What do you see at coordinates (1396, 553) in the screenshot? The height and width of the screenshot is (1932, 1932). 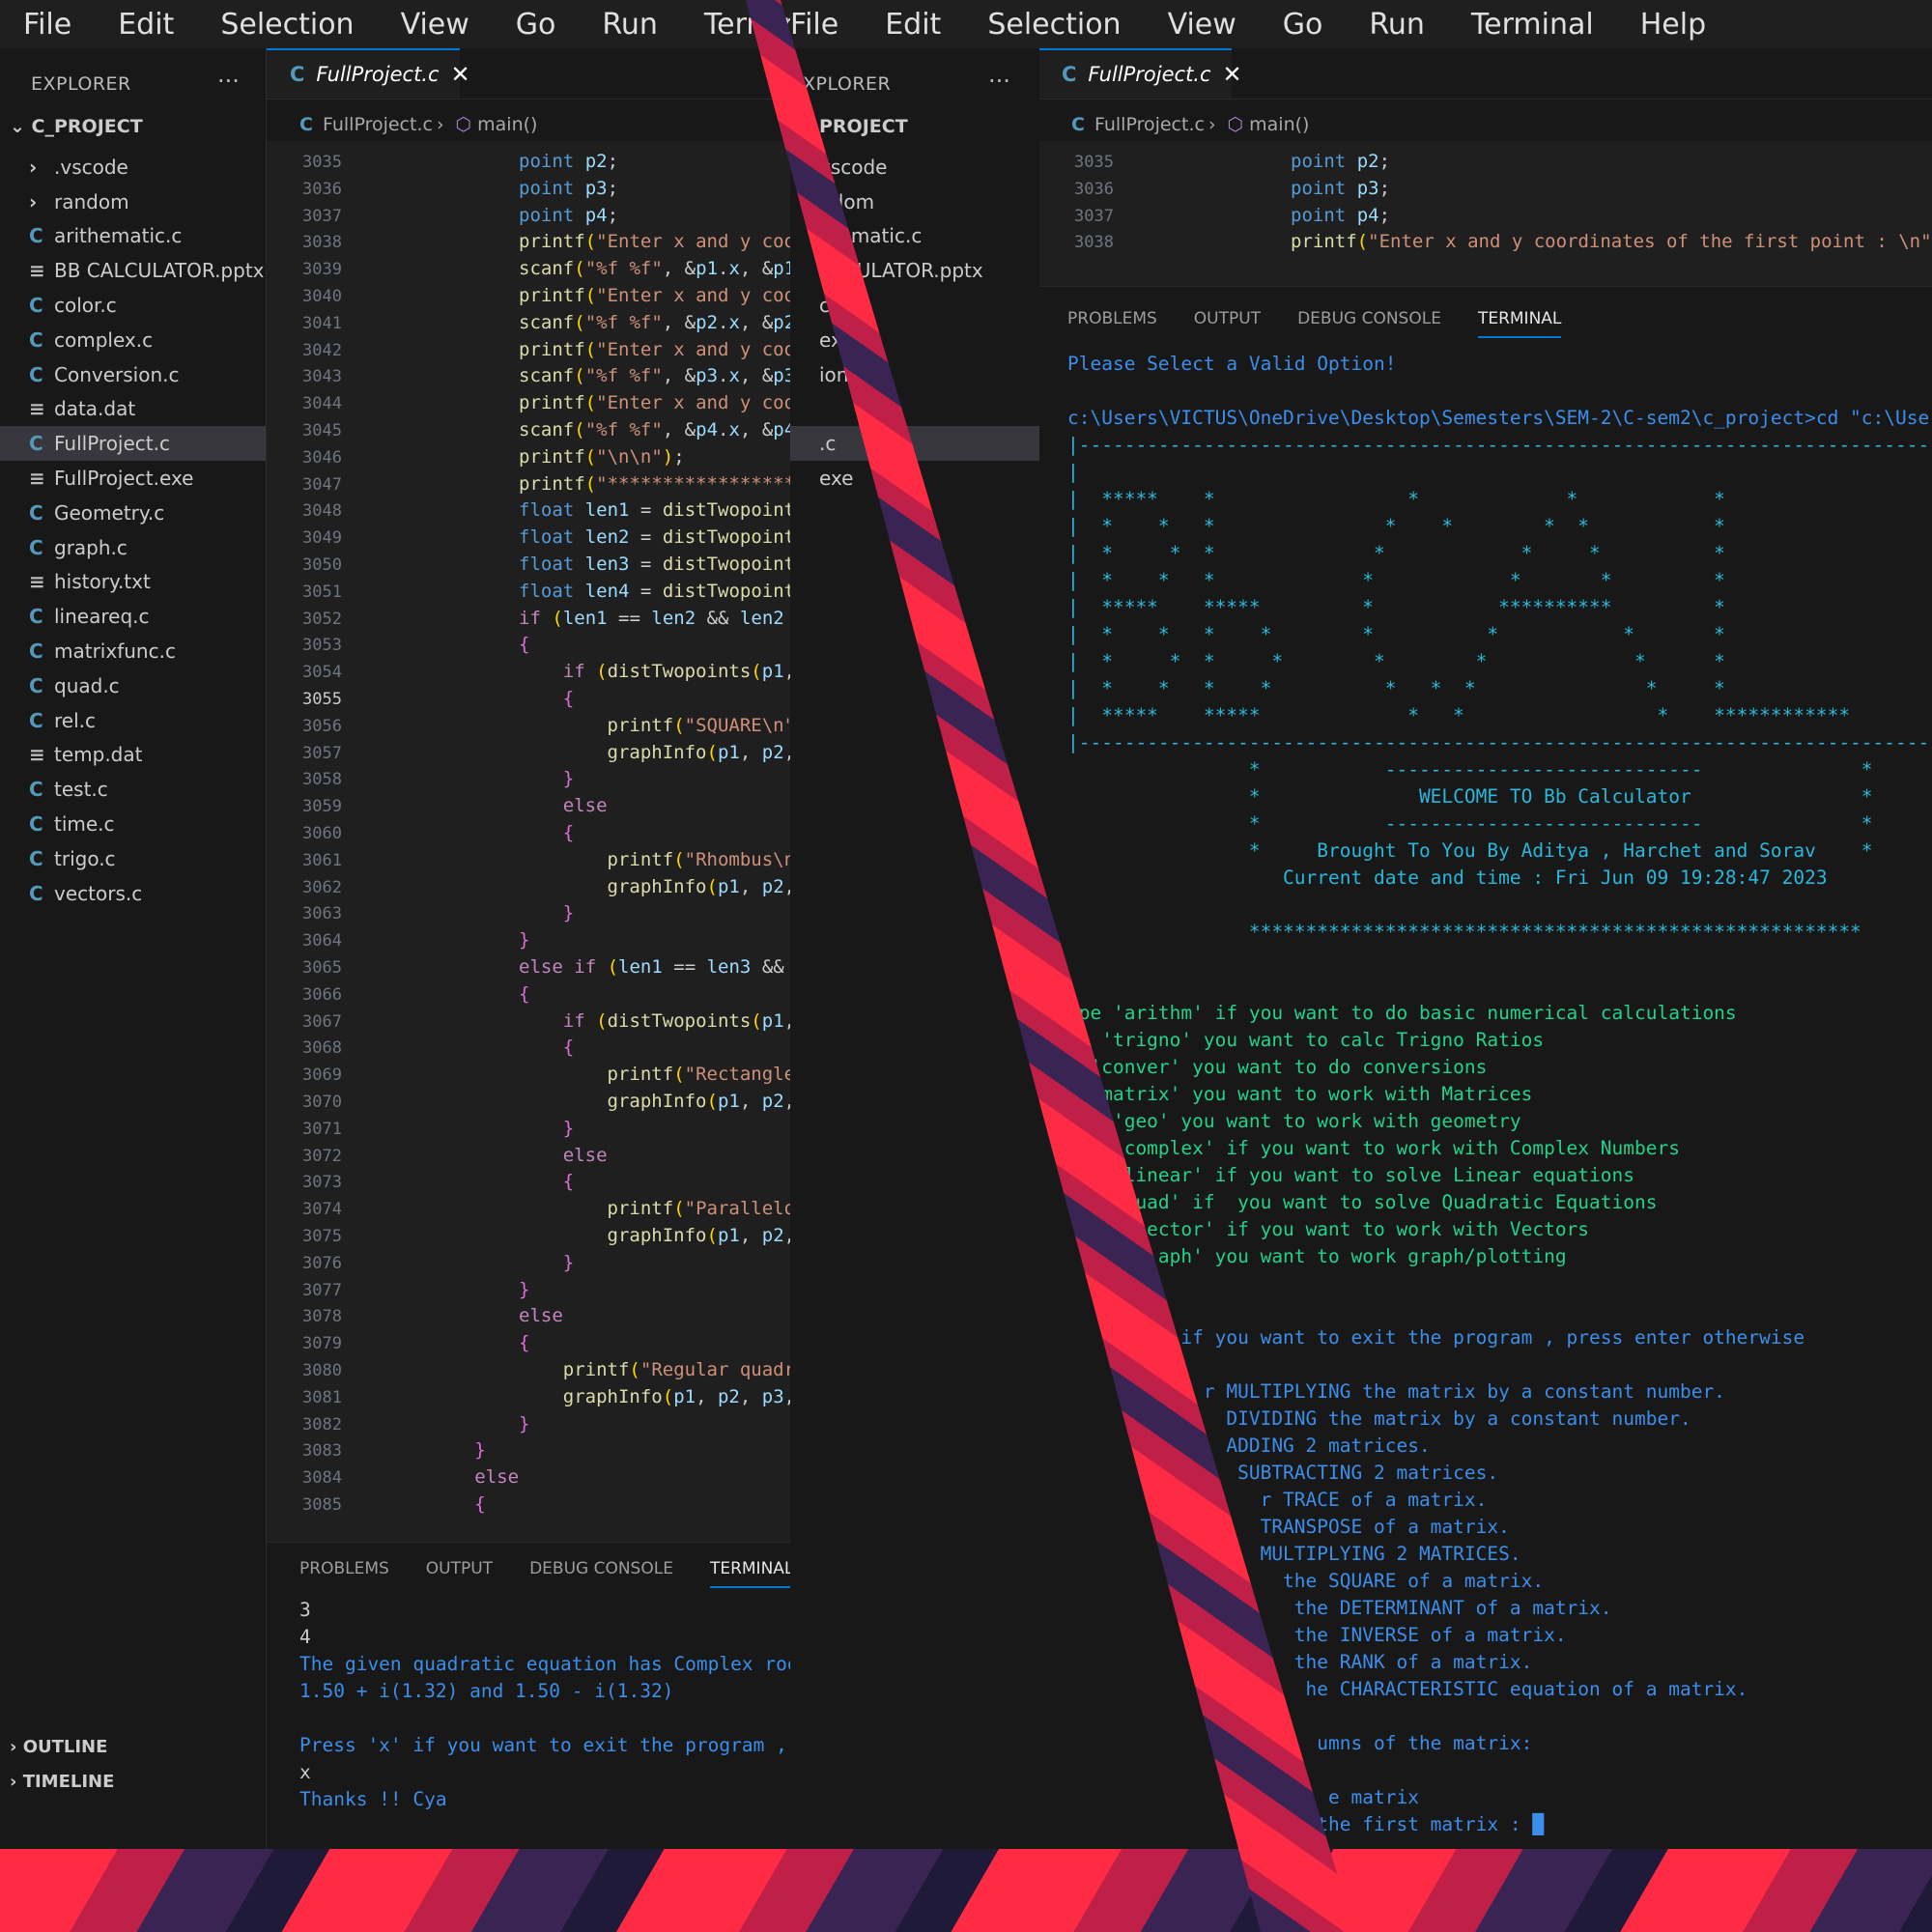 I see `terminal-line: | * * * * * * *` at bounding box center [1396, 553].